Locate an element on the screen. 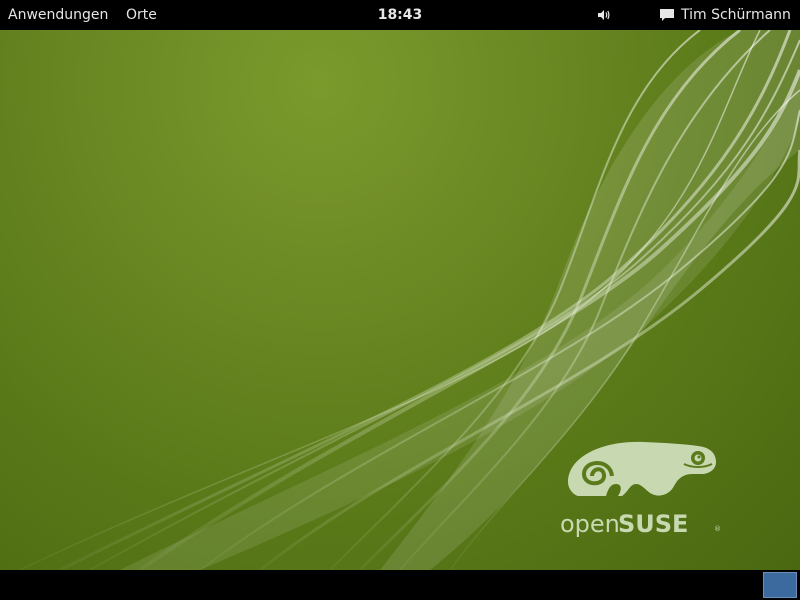  top-panel: Anwendungen Orte 18:43 Tim Schürmann is located at coordinates (400, 15).